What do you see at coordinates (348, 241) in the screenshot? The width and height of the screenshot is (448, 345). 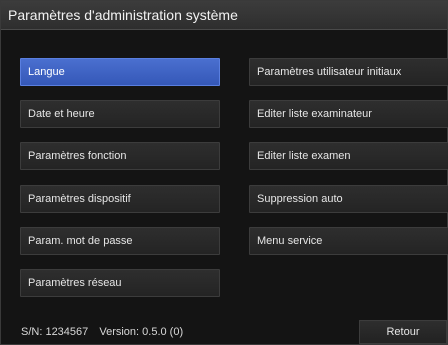 I see `menu-button-service-menu: Menu service` at bounding box center [348, 241].